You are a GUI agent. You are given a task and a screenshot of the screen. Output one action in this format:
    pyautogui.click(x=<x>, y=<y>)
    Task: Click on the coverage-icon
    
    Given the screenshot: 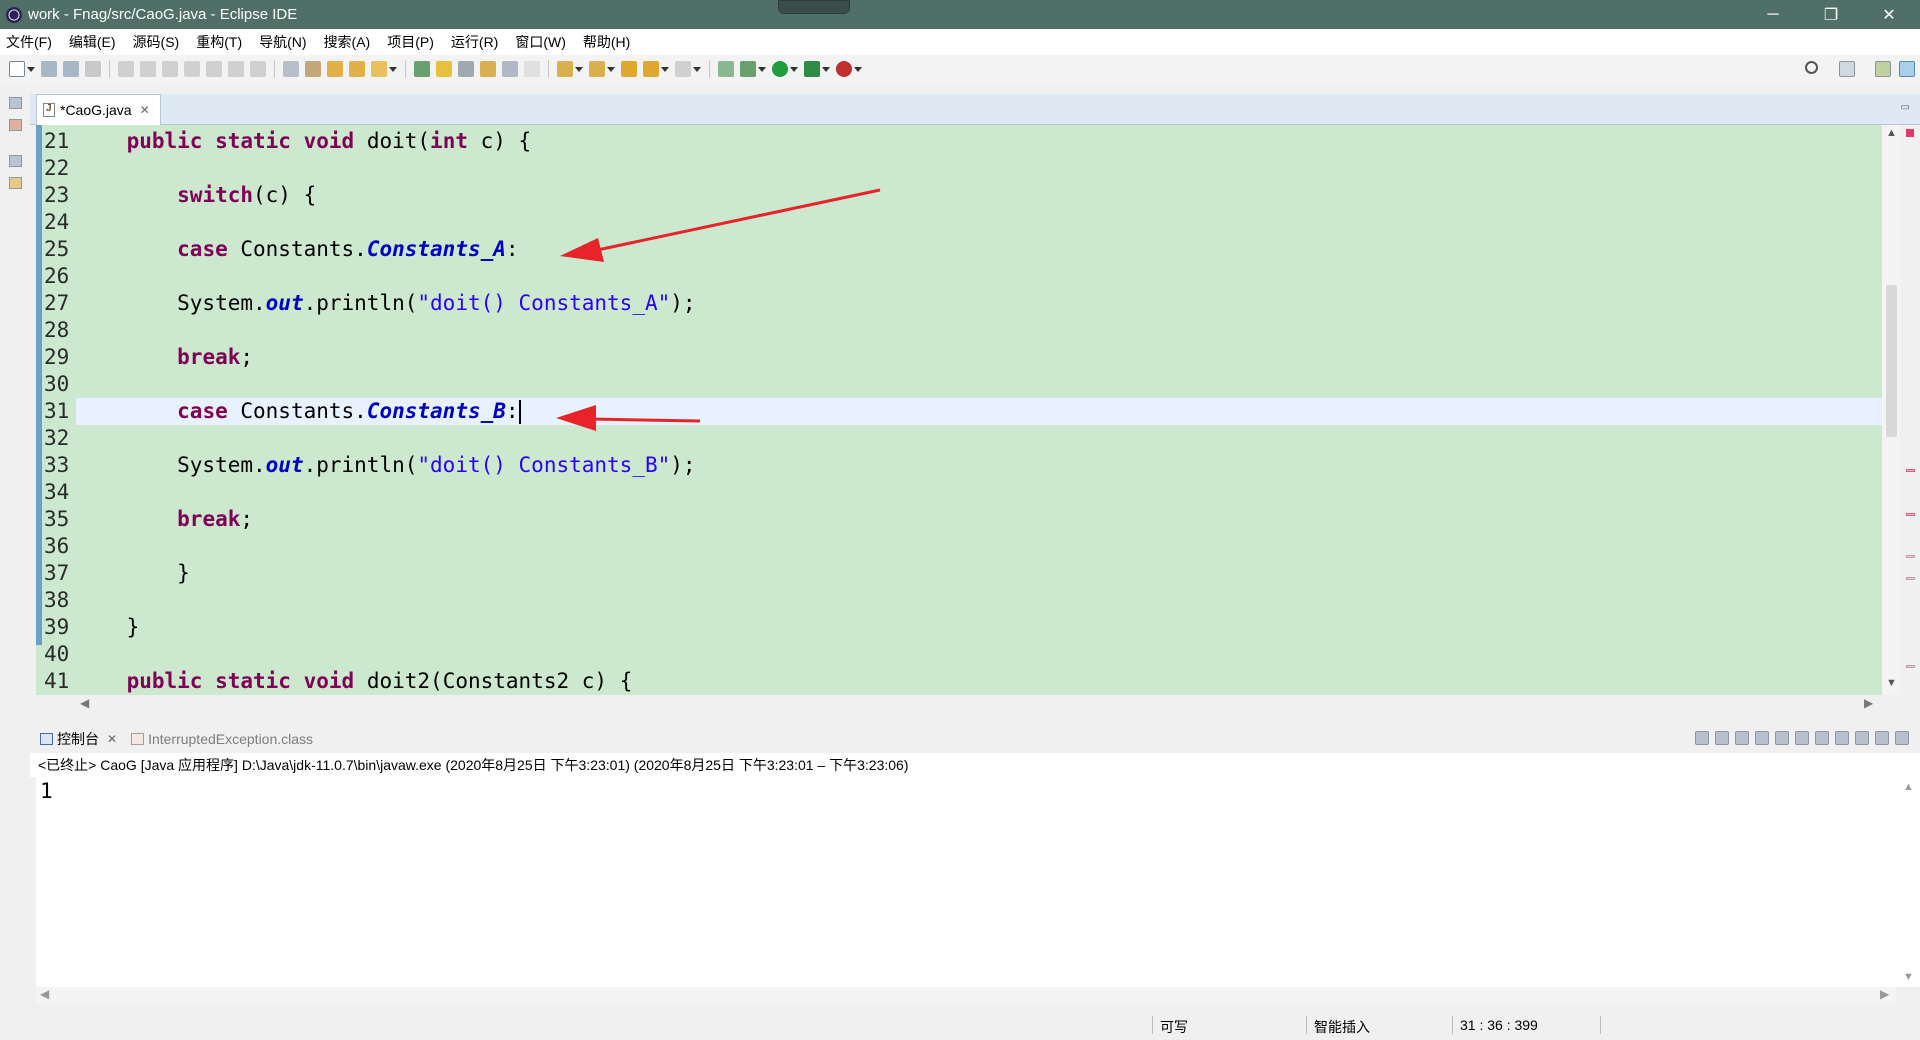 What is the action you would take?
    pyautogui.click(x=812, y=69)
    